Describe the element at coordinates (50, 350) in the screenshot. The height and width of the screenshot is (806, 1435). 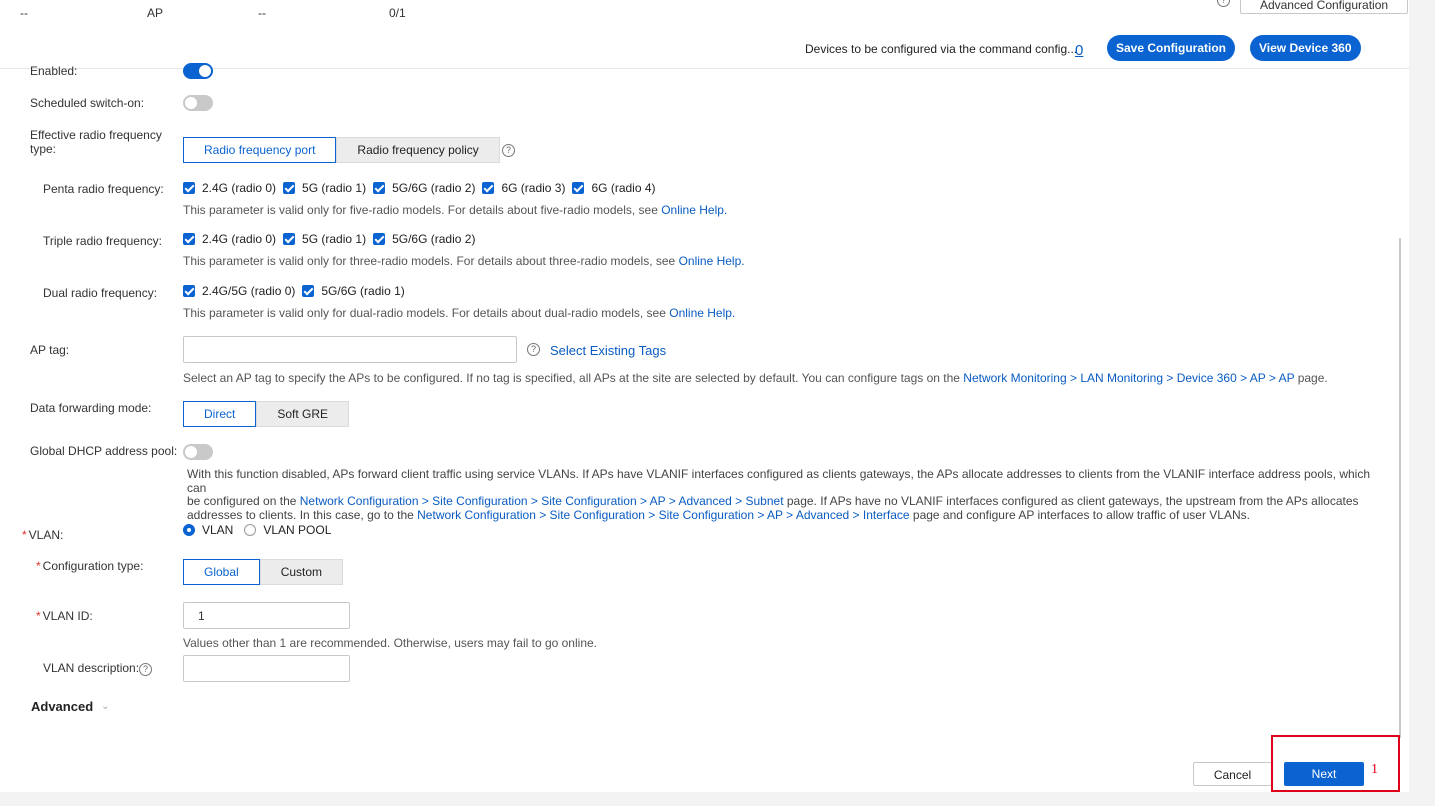
I see `ap-tag-label: AP tag:` at that location.